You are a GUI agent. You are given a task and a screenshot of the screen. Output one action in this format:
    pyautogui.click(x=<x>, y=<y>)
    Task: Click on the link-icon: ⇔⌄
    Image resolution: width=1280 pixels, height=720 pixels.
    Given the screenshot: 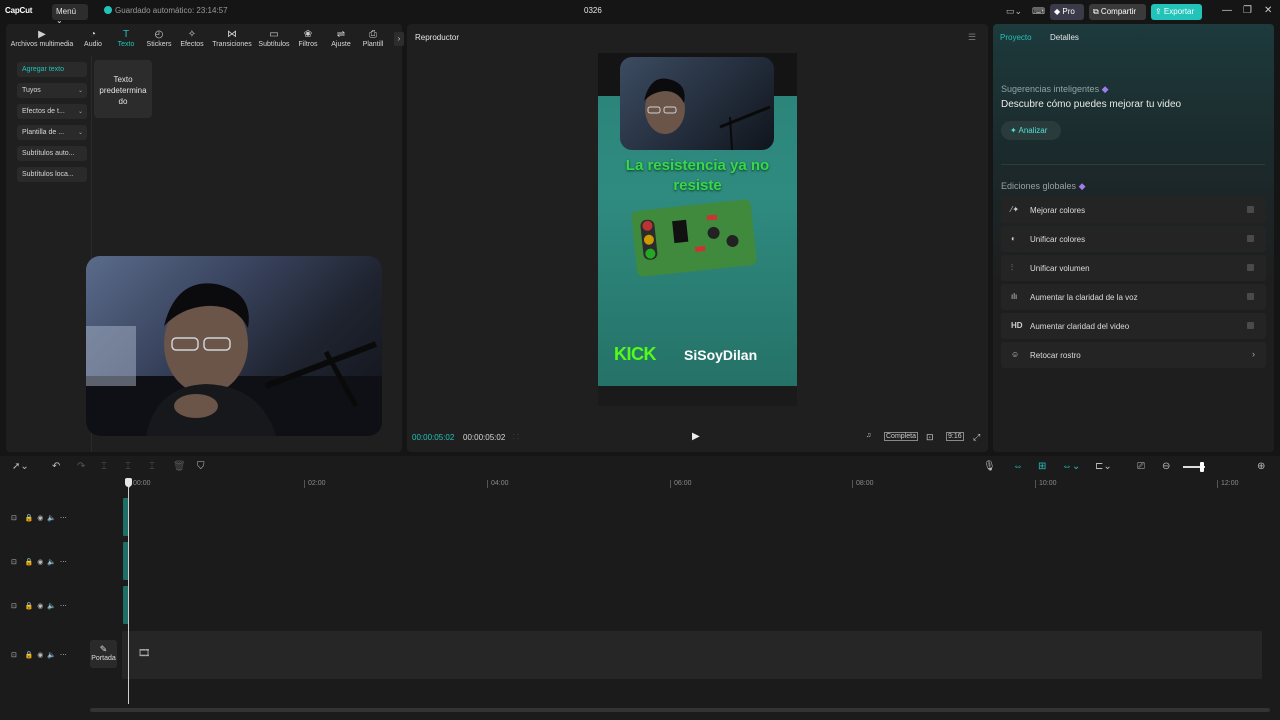 What is the action you would take?
    pyautogui.click(x=1071, y=466)
    